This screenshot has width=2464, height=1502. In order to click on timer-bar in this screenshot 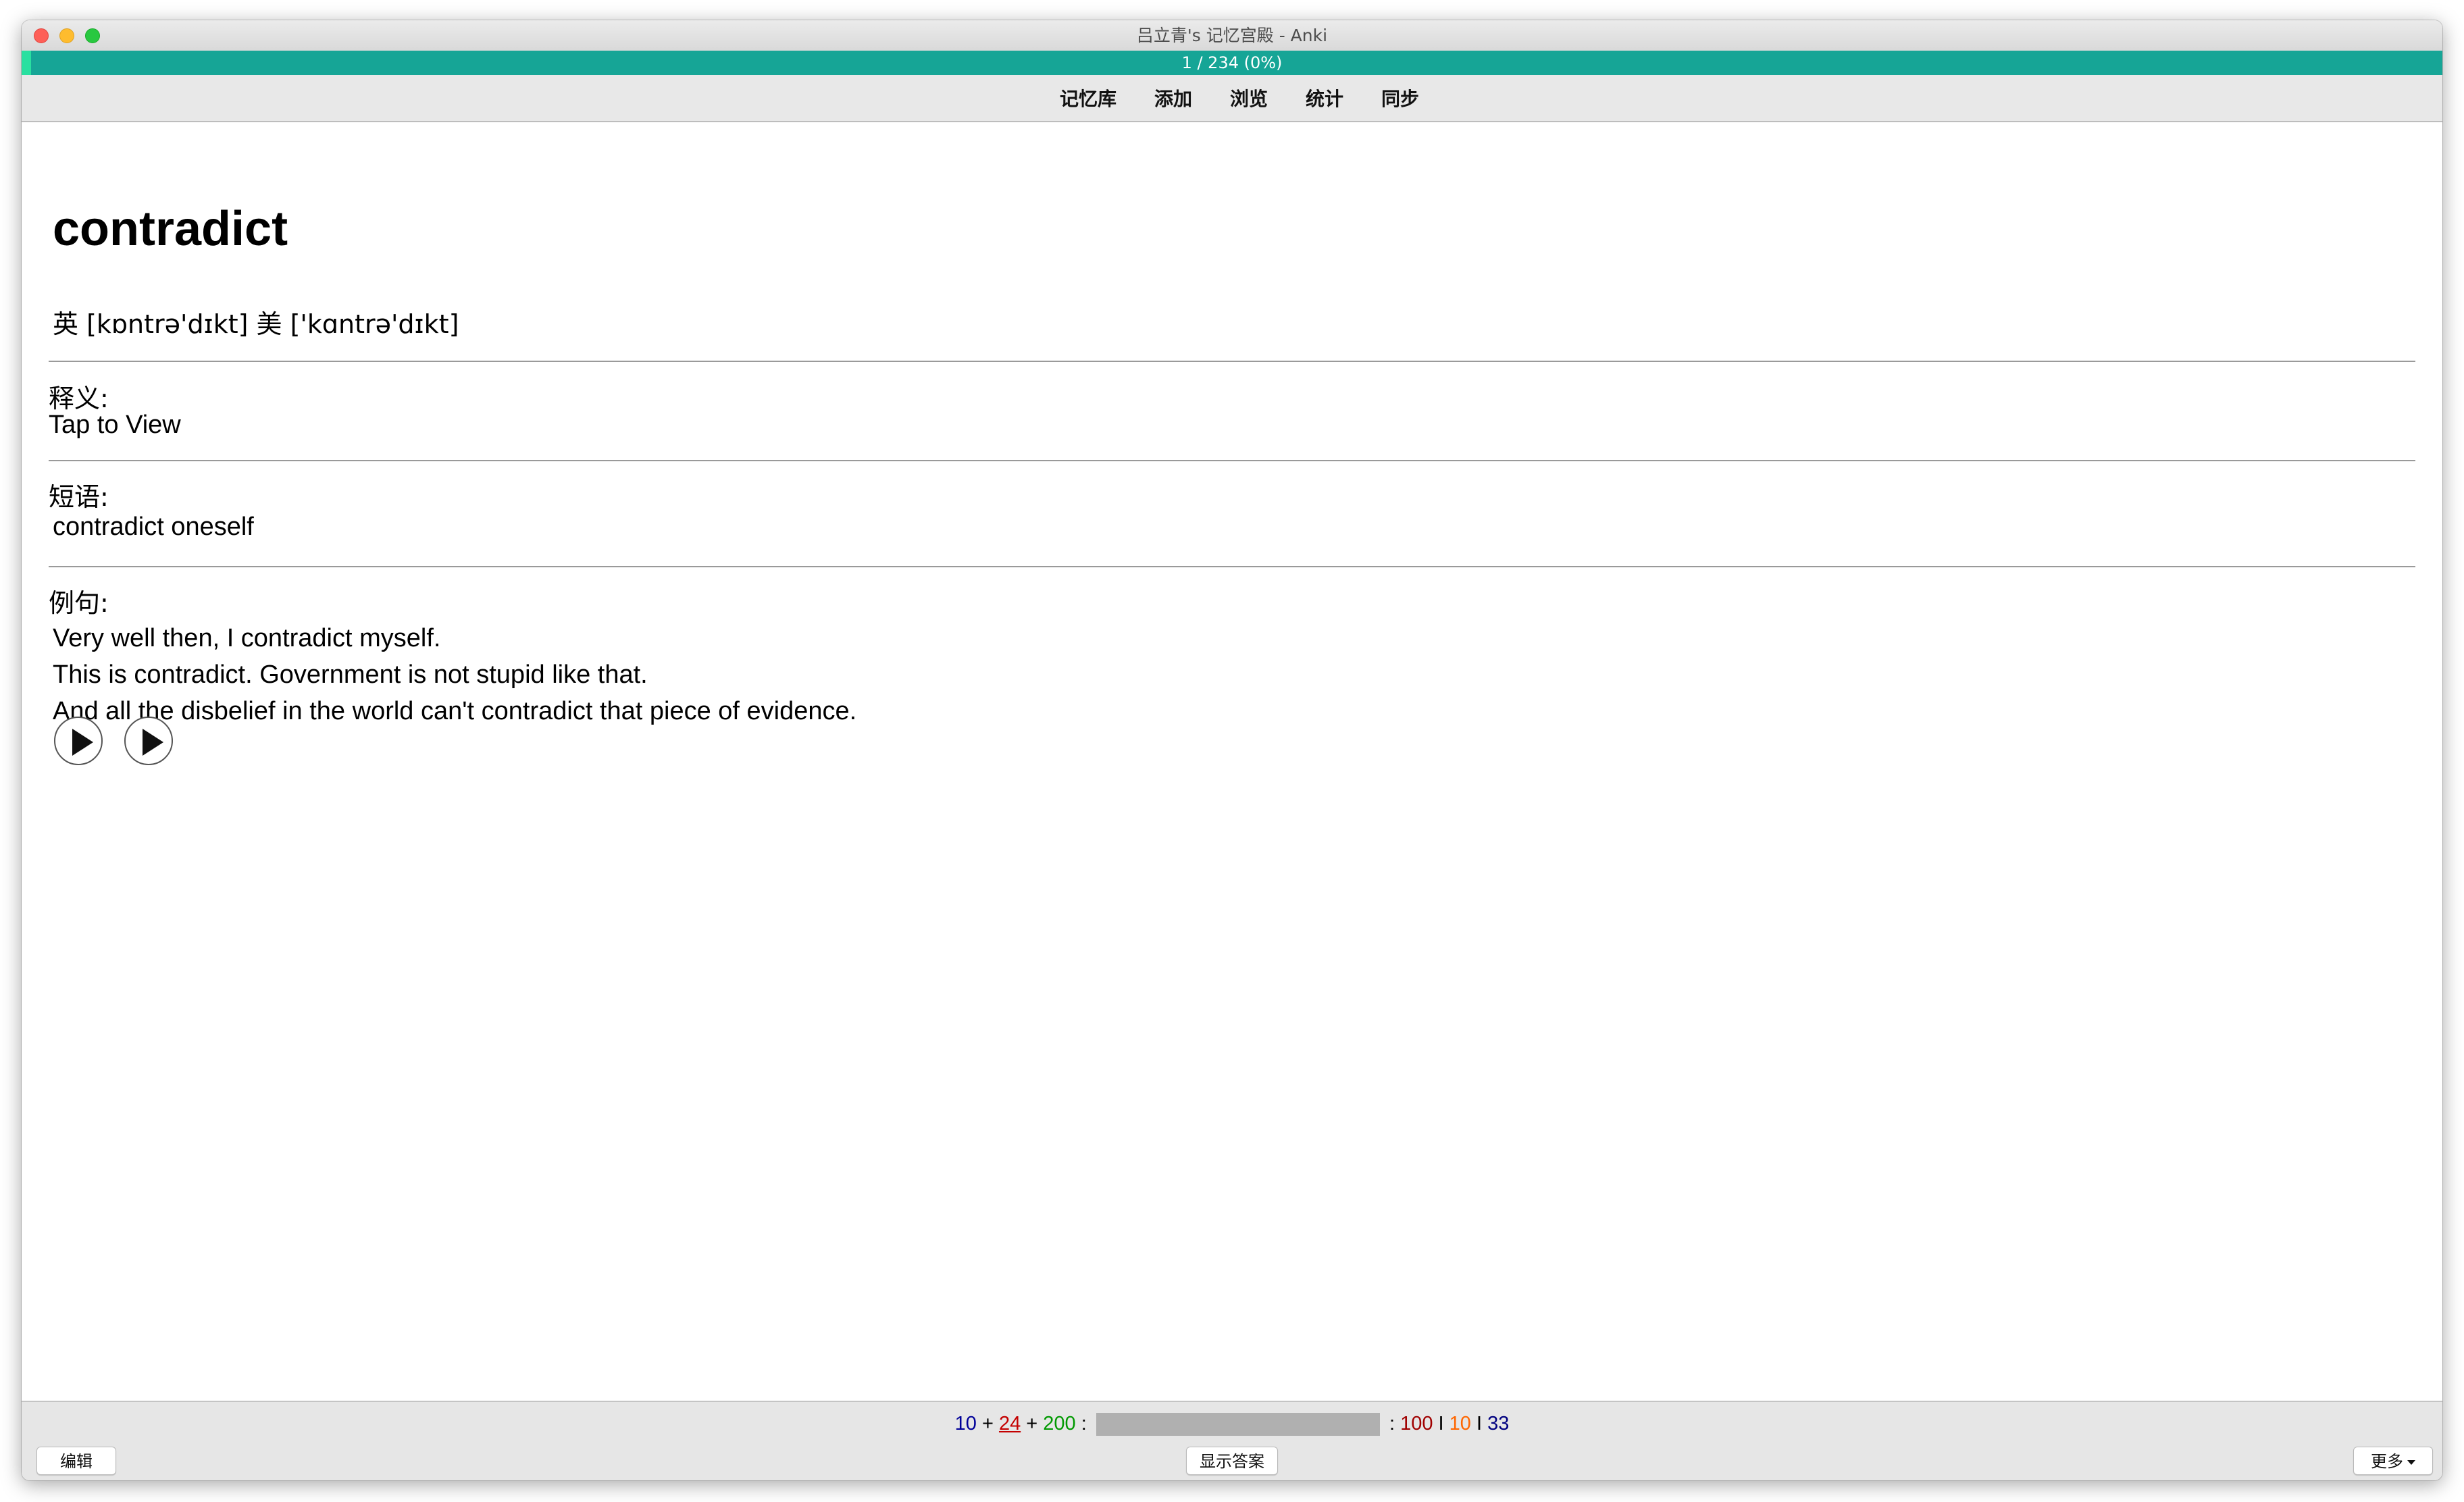, I will do `click(1238, 1425)`.